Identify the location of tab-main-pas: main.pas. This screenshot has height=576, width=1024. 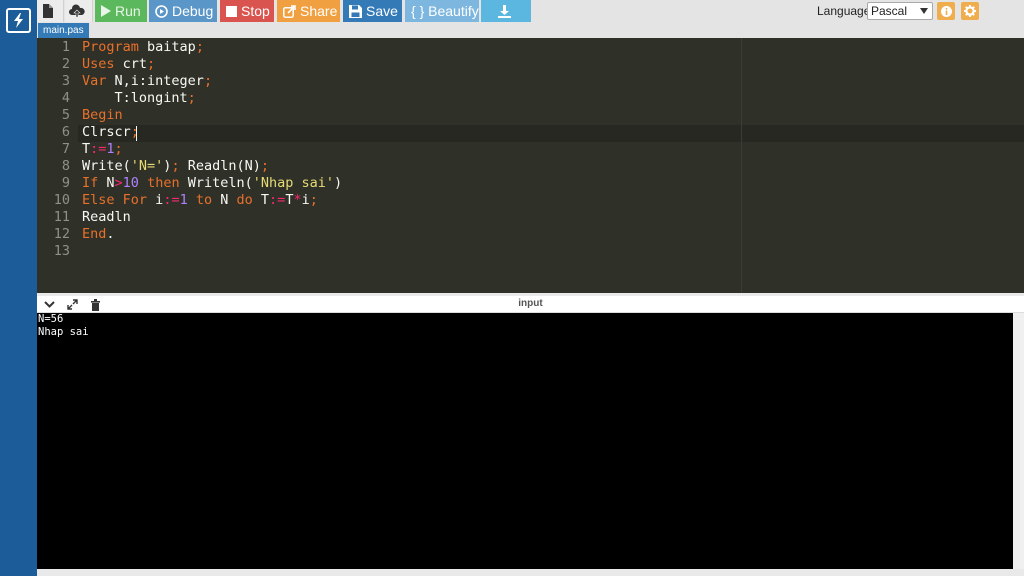
(63, 30).